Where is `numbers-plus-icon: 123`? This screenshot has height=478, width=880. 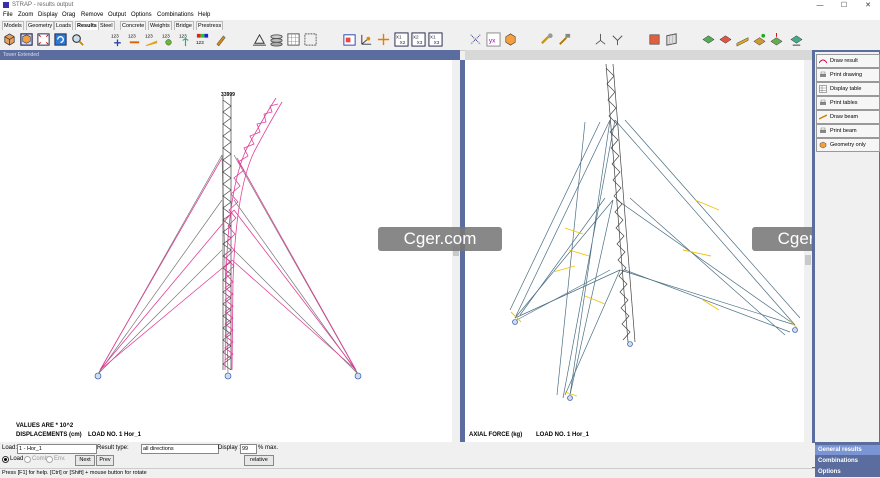 numbers-plus-icon: 123 is located at coordinates (117, 39).